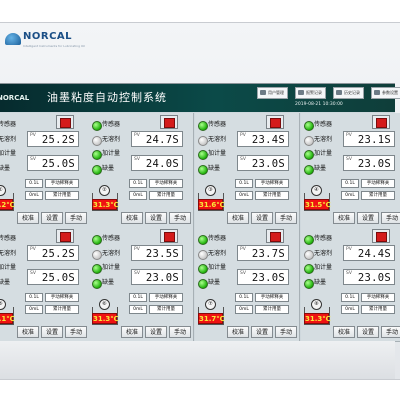 The image size is (400, 400). What do you see at coordinates (13, 39) in the screenshot?
I see `brand-mark-icon` at bounding box center [13, 39].